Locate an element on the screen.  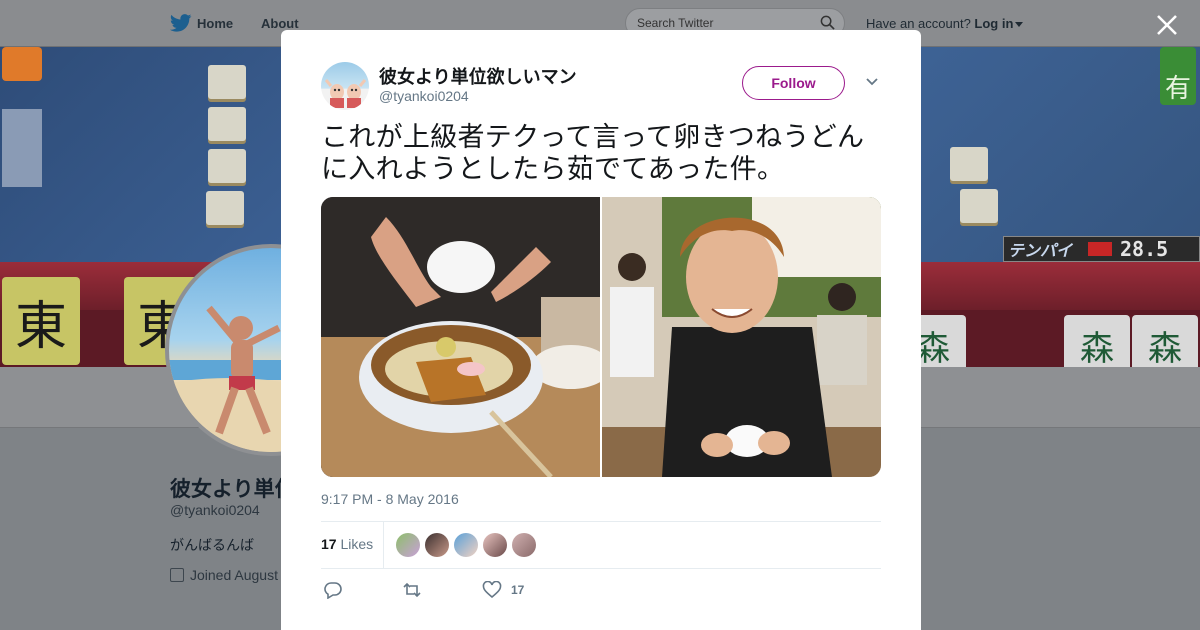
search-icon is located at coordinates (827, 22).